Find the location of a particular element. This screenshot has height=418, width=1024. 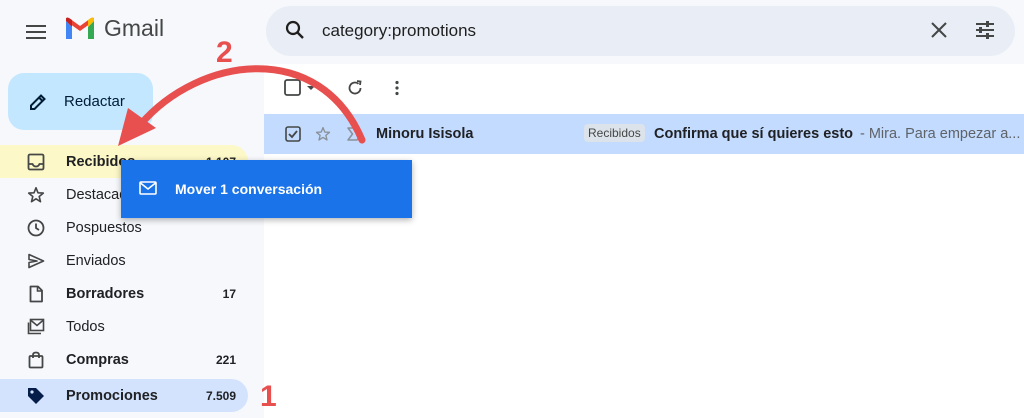

drag-move-label: Mover 1 conversación is located at coordinates (249, 189).